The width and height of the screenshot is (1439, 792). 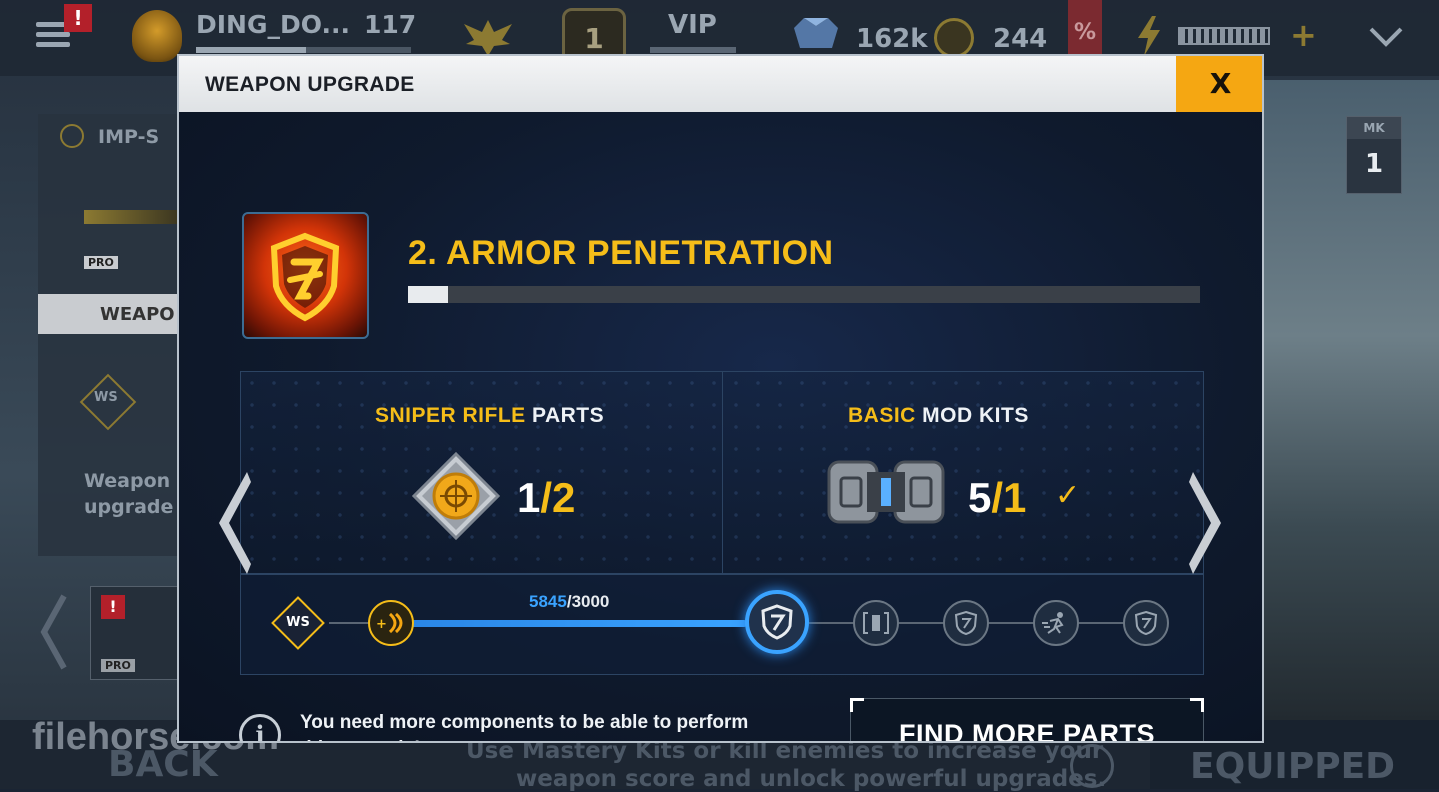 I want to click on part-label-1-text: PARTS, so click(x=565, y=415).